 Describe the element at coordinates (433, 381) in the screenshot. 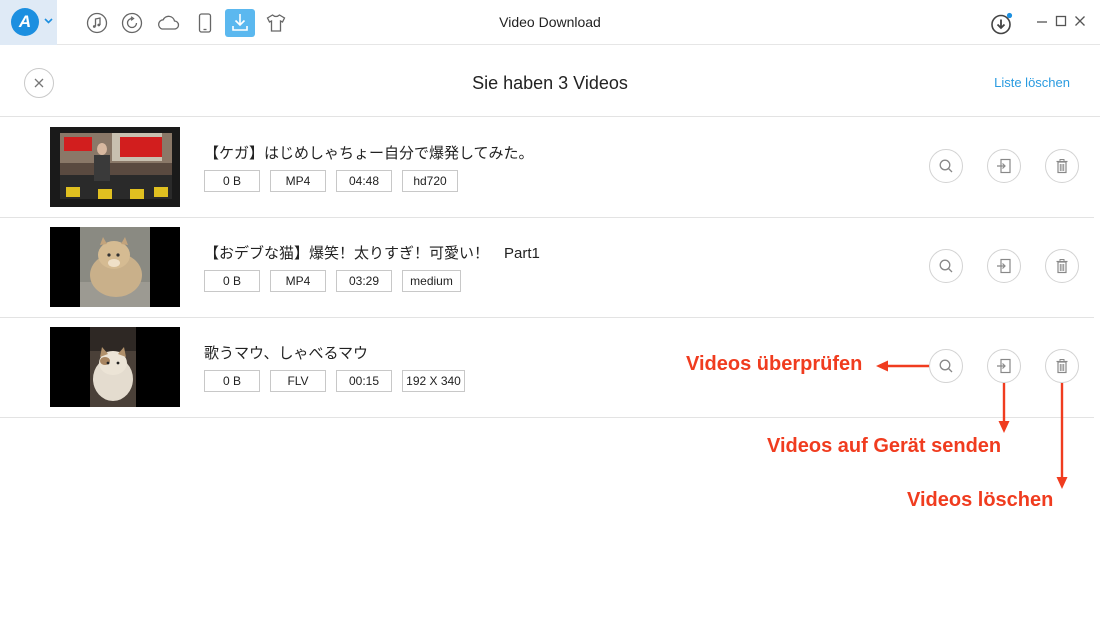

I see `quality-badge: 192 X 340` at that location.